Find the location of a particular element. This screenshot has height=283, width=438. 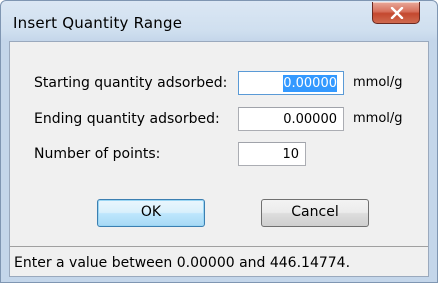

starting-quantity-label: Starting quantity adsorbed: is located at coordinates (131, 83).